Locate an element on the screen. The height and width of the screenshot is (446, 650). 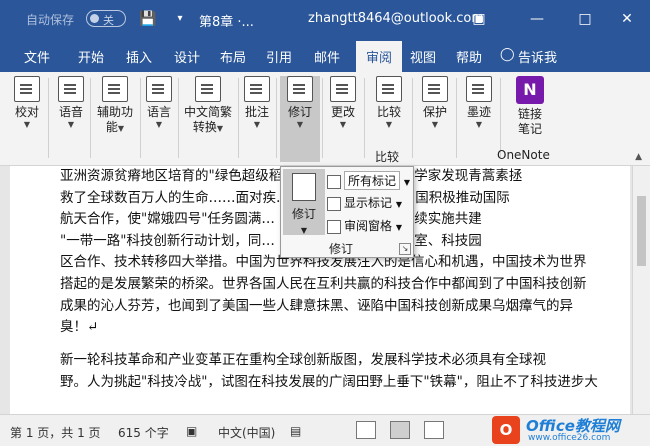
accessibility-button: 辅助功 能▼ is located at coordinates (115, 105).